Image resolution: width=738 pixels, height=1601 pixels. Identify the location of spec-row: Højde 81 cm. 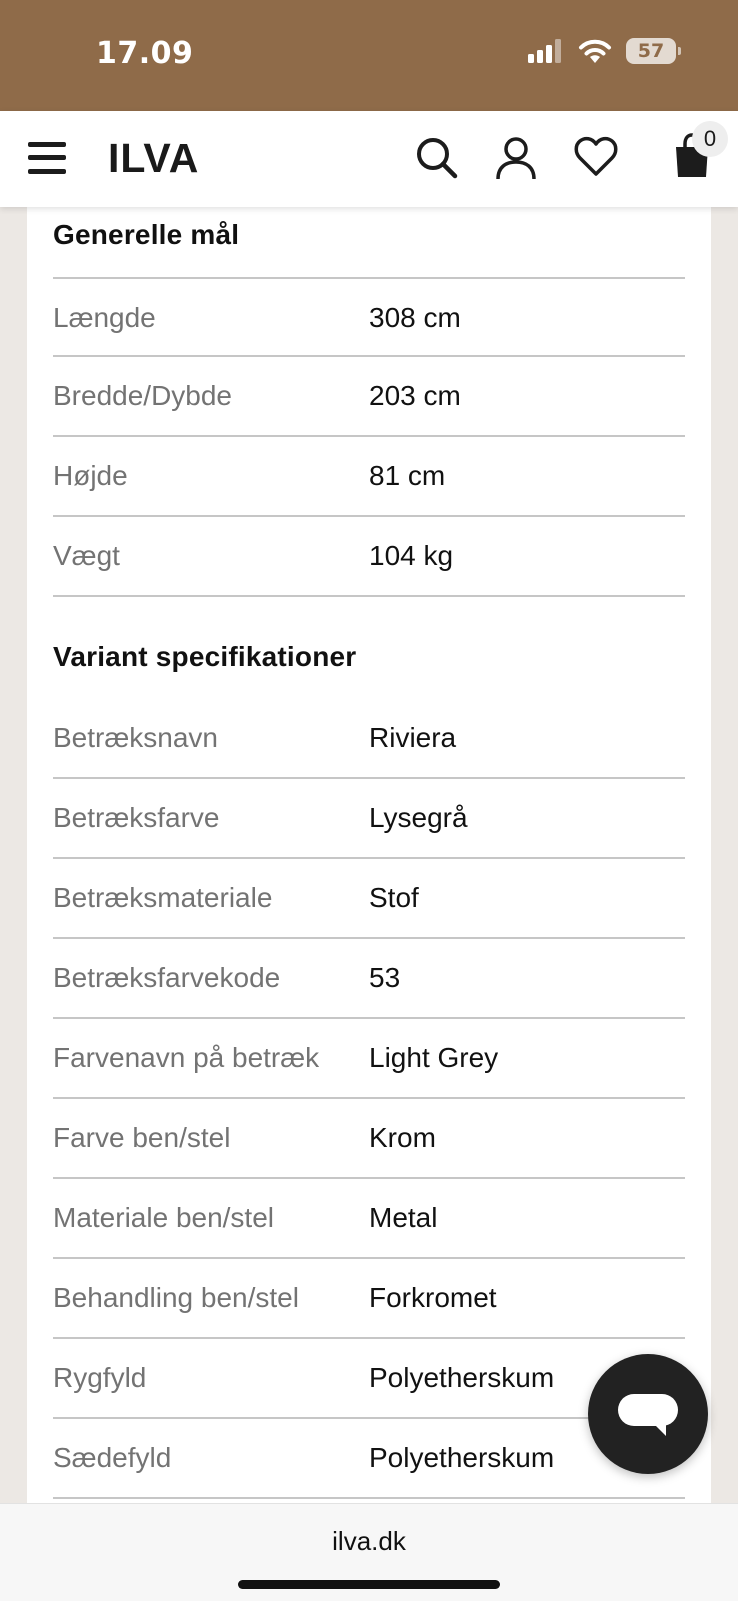
(369, 477).